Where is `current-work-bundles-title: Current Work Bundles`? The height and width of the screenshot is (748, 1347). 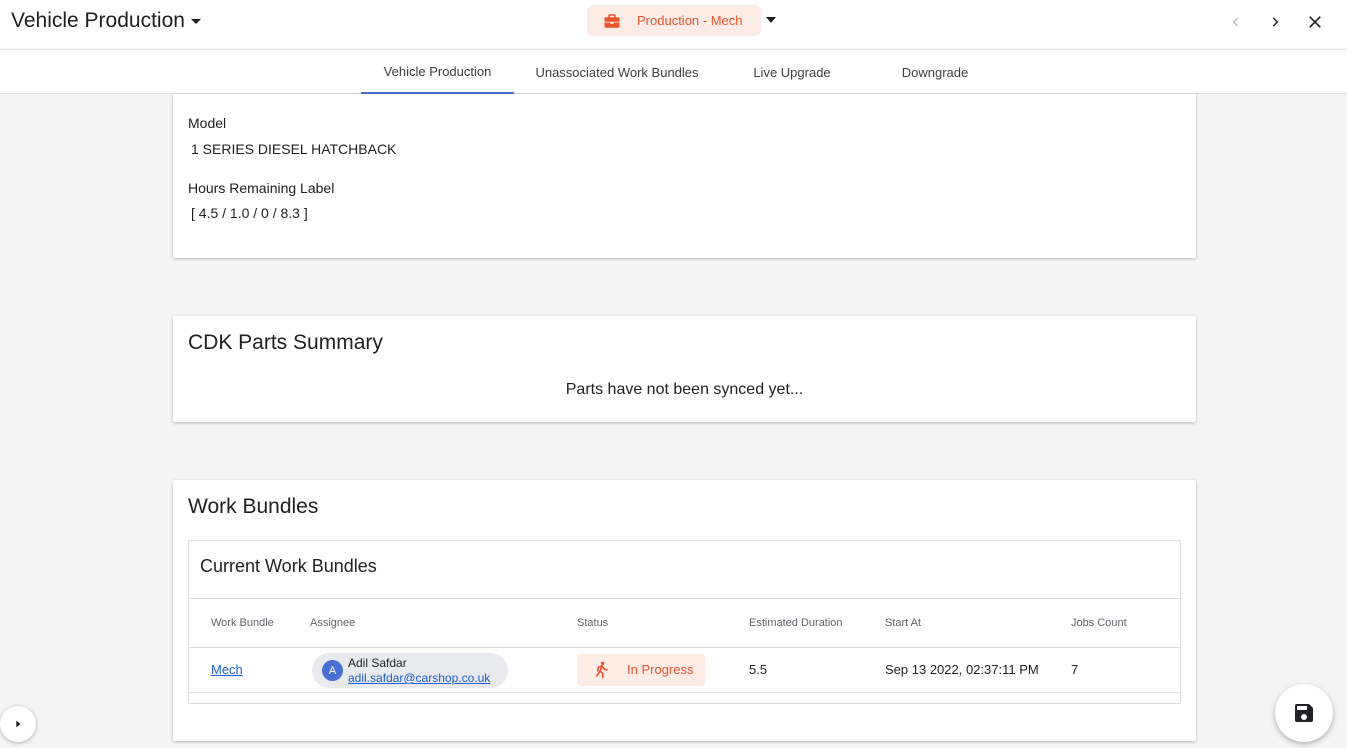
current-work-bundles-title: Current Work Bundles is located at coordinates (288, 566).